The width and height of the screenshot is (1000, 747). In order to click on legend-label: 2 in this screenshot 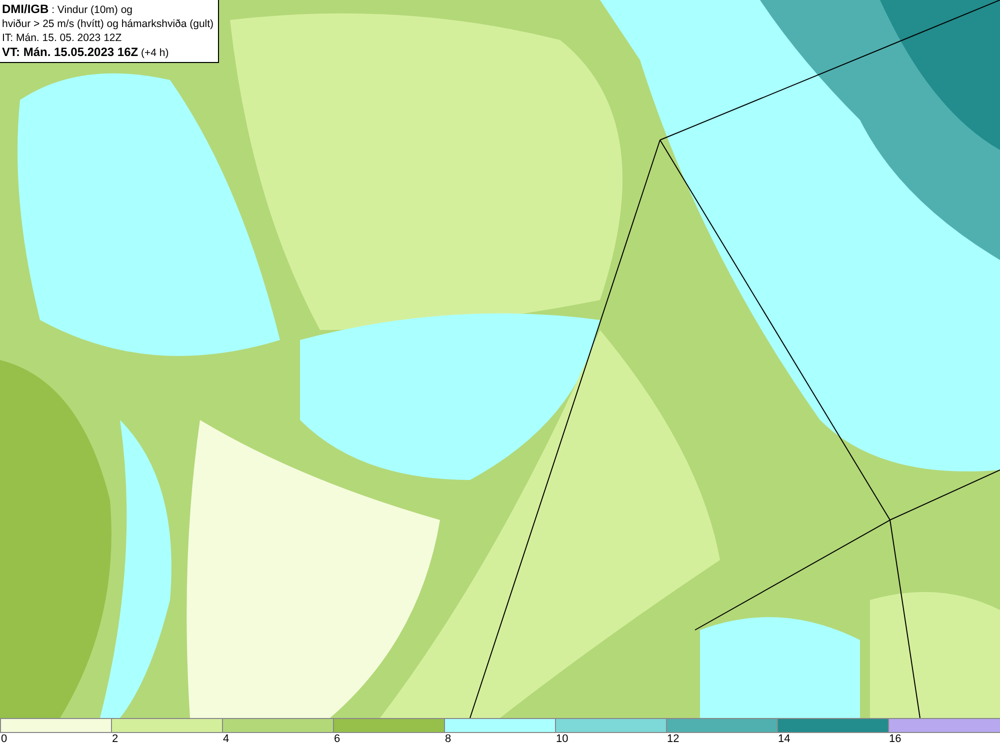, I will do `click(114, 739)`.